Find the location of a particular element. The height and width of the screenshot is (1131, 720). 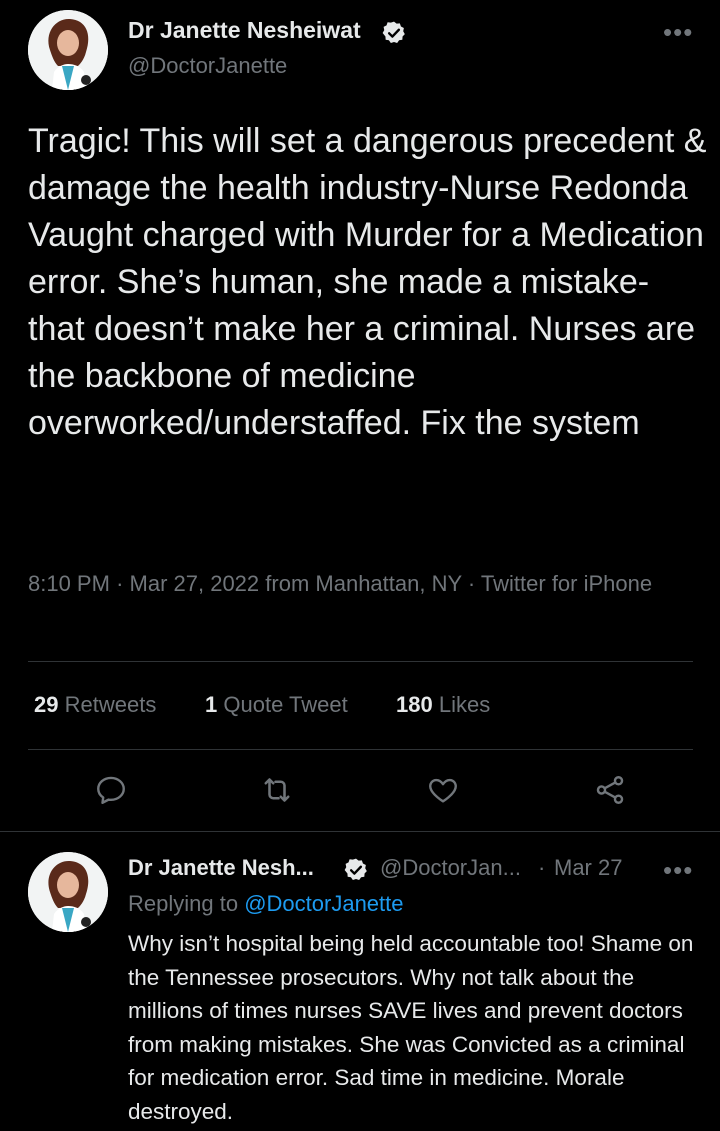

likes-count: 180 is located at coordinates (414, 704).